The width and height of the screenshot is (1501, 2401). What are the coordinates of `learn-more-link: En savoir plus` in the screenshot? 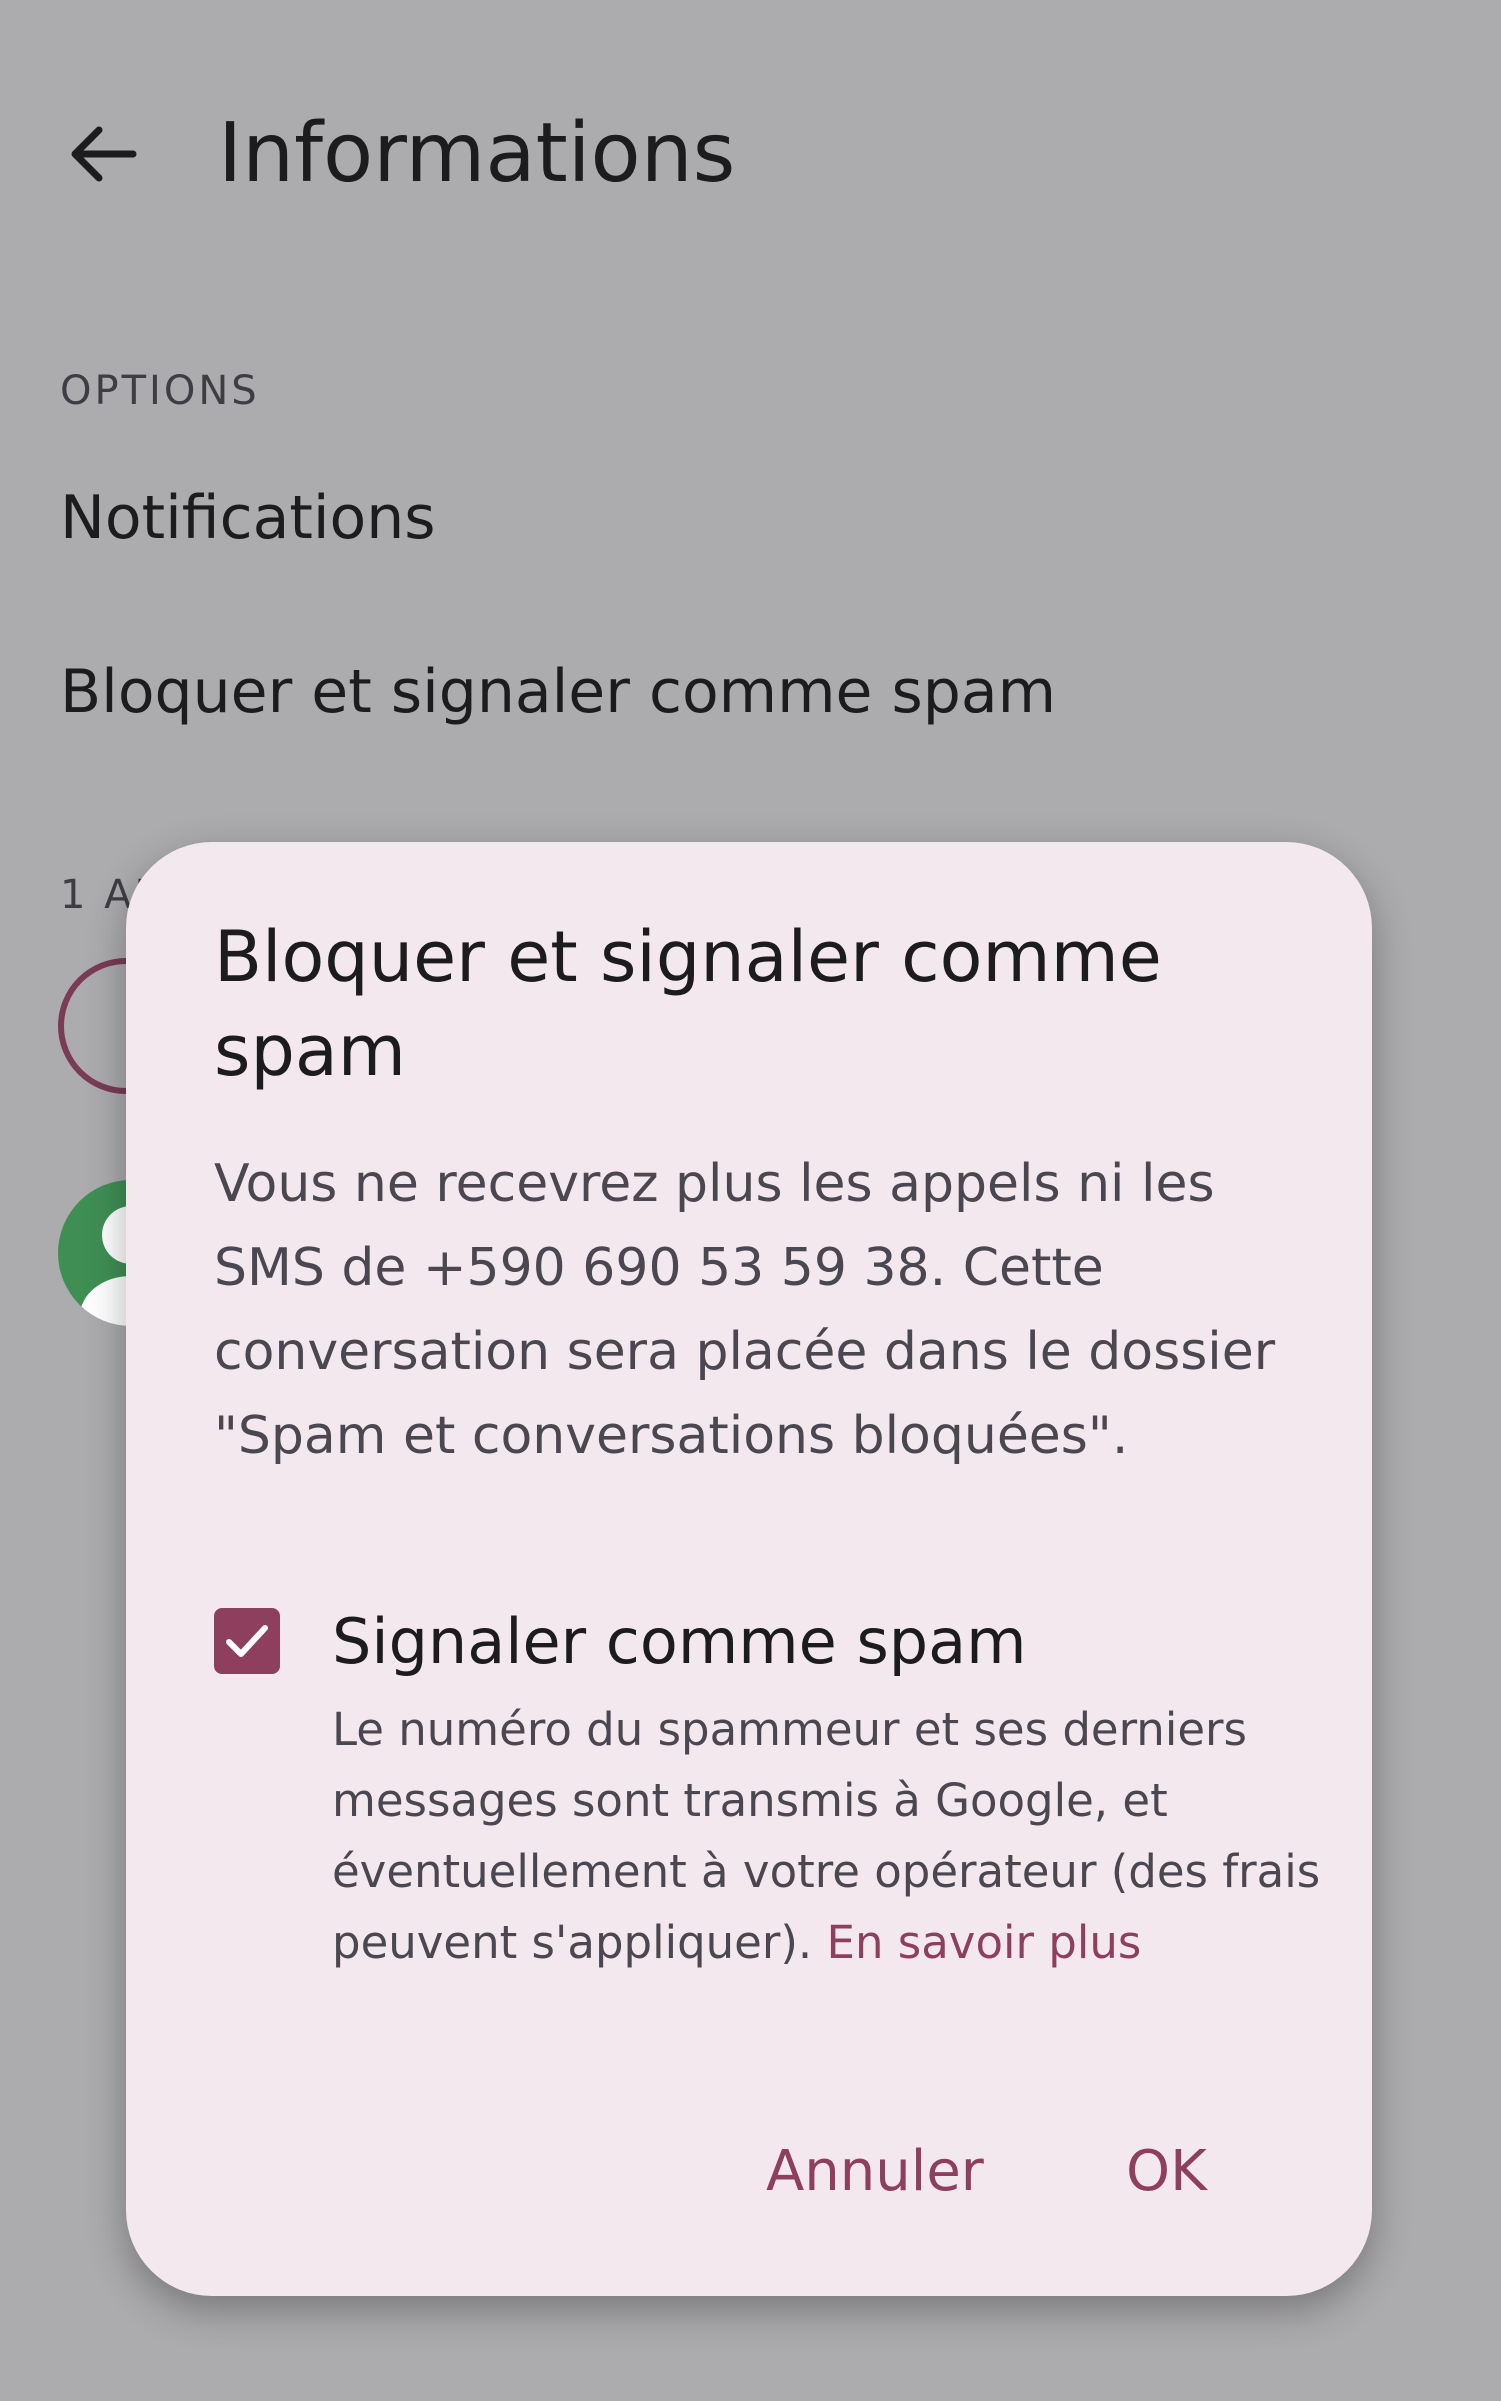 It's located at (984, 1942).